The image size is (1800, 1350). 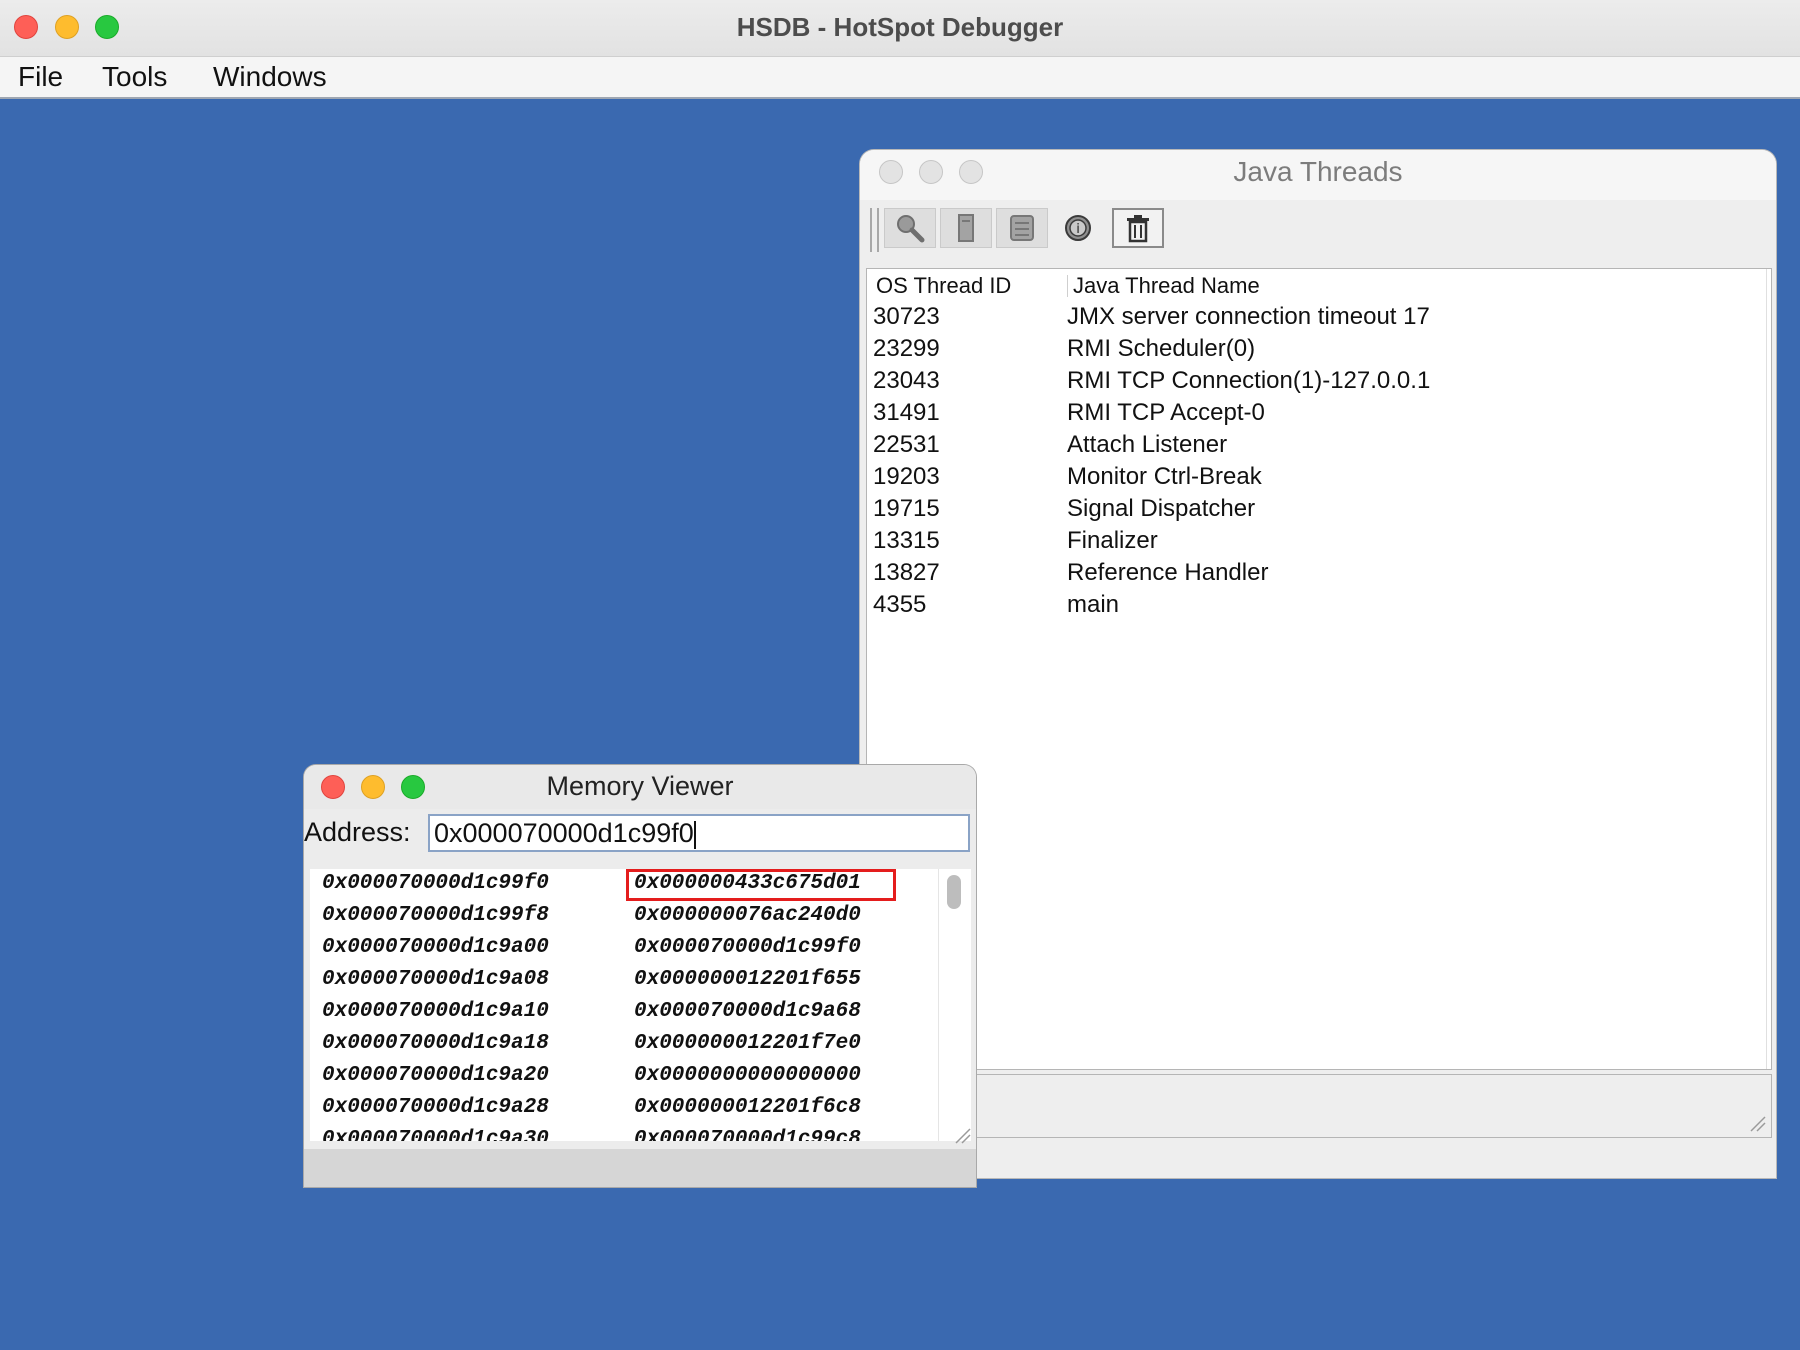 What do you see at coordinates (747, 1134) in the screenshot?
I see `memory-value-cell: 0x000070000d1c99c8` at bounding box center [747, 1134].